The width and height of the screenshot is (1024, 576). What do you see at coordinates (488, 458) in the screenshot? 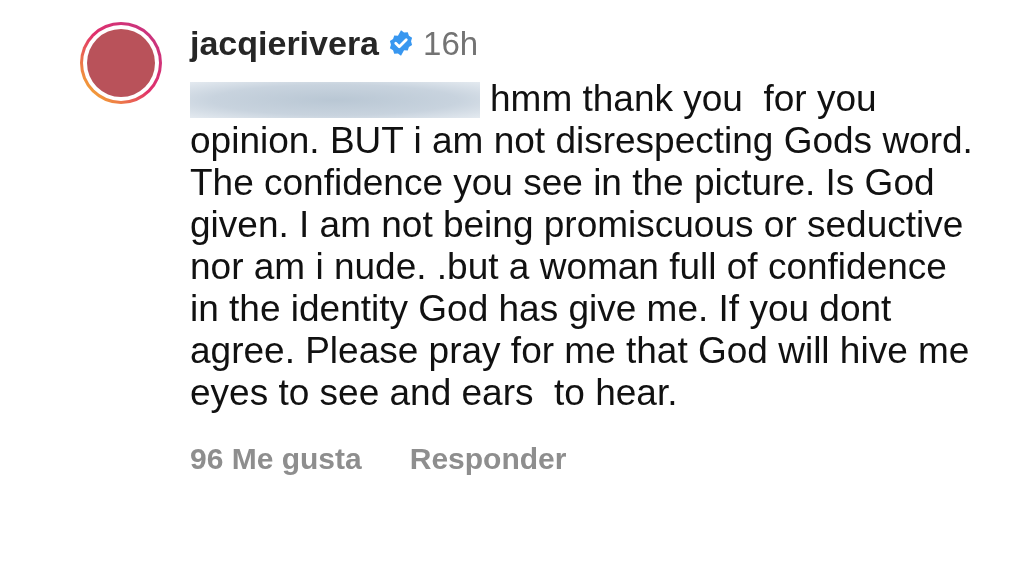
I see `reply-button: Responder` at bounding box center [488, 458].